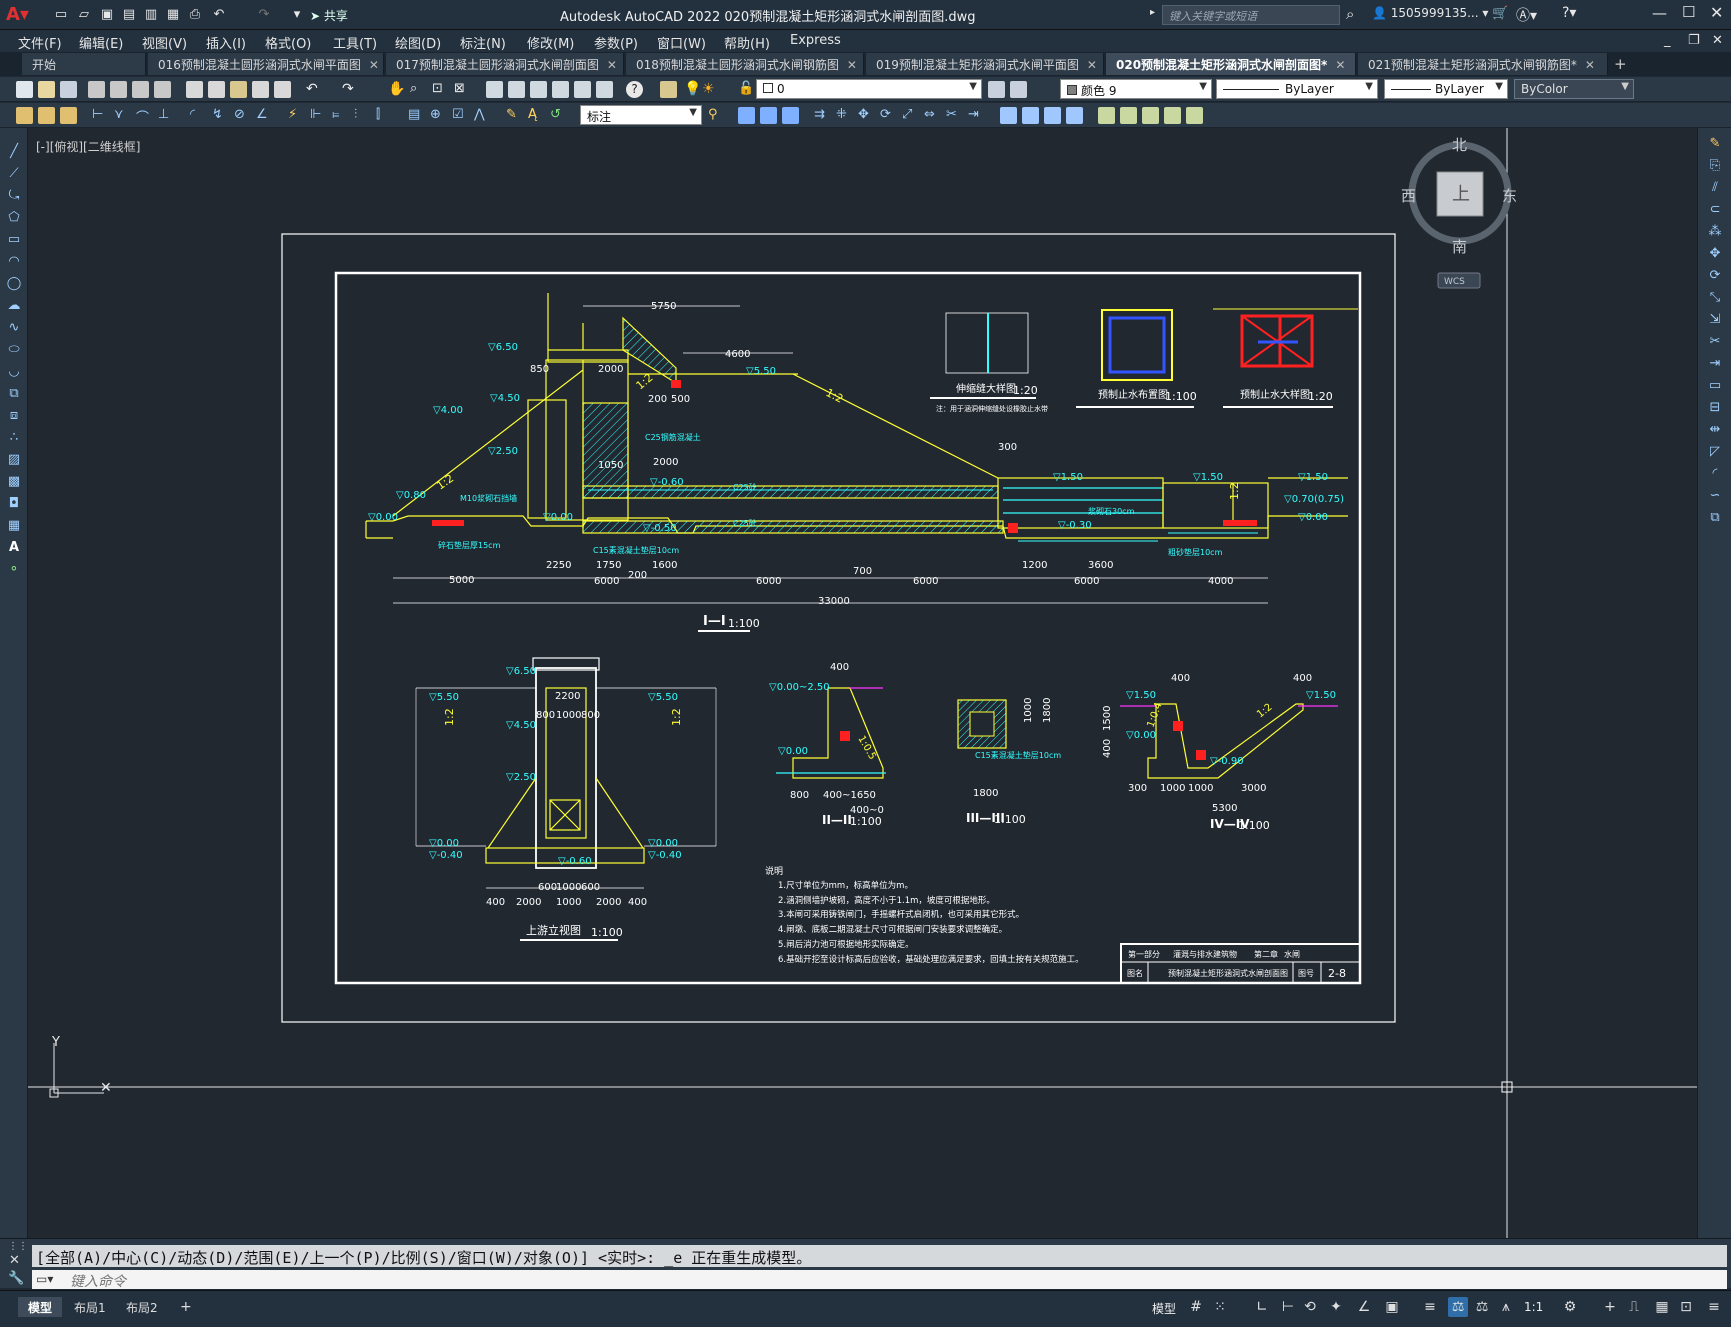 The width and height of the screenshot is (1731, 1327). What do you see at coordinates (1715, 496) in the screenshot?
I see `blend-icon: ∽` at bounding box center [1715, 496].